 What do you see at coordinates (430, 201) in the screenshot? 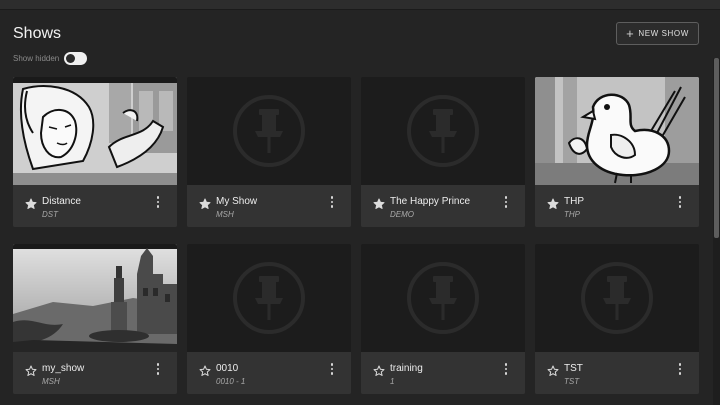
I see `show-name: The Happy Prince` at bounding box center [430, 201].